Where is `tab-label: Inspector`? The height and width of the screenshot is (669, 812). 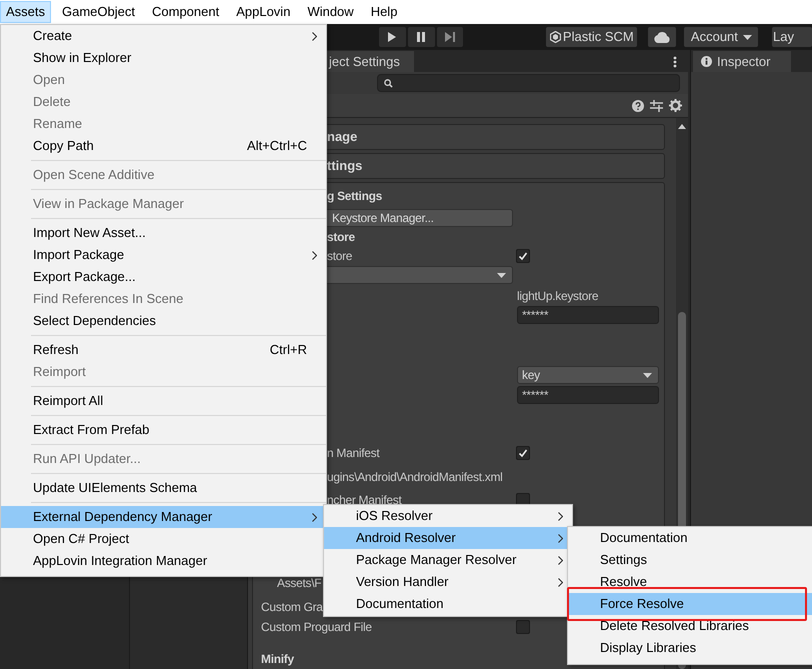
tab-label: Inspector is located at coordinates (743, 61).